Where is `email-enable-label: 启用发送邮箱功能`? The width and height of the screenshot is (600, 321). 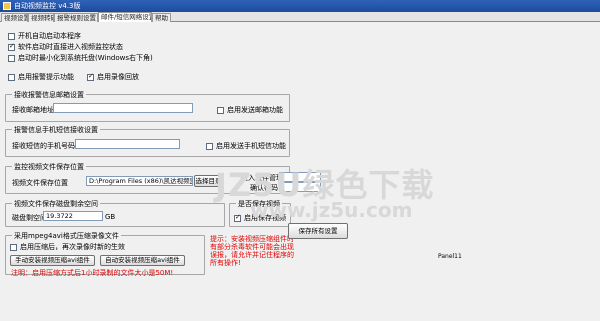
email-enable-label: 启用发送邮箱功能 is located at coordinates (255, 110).